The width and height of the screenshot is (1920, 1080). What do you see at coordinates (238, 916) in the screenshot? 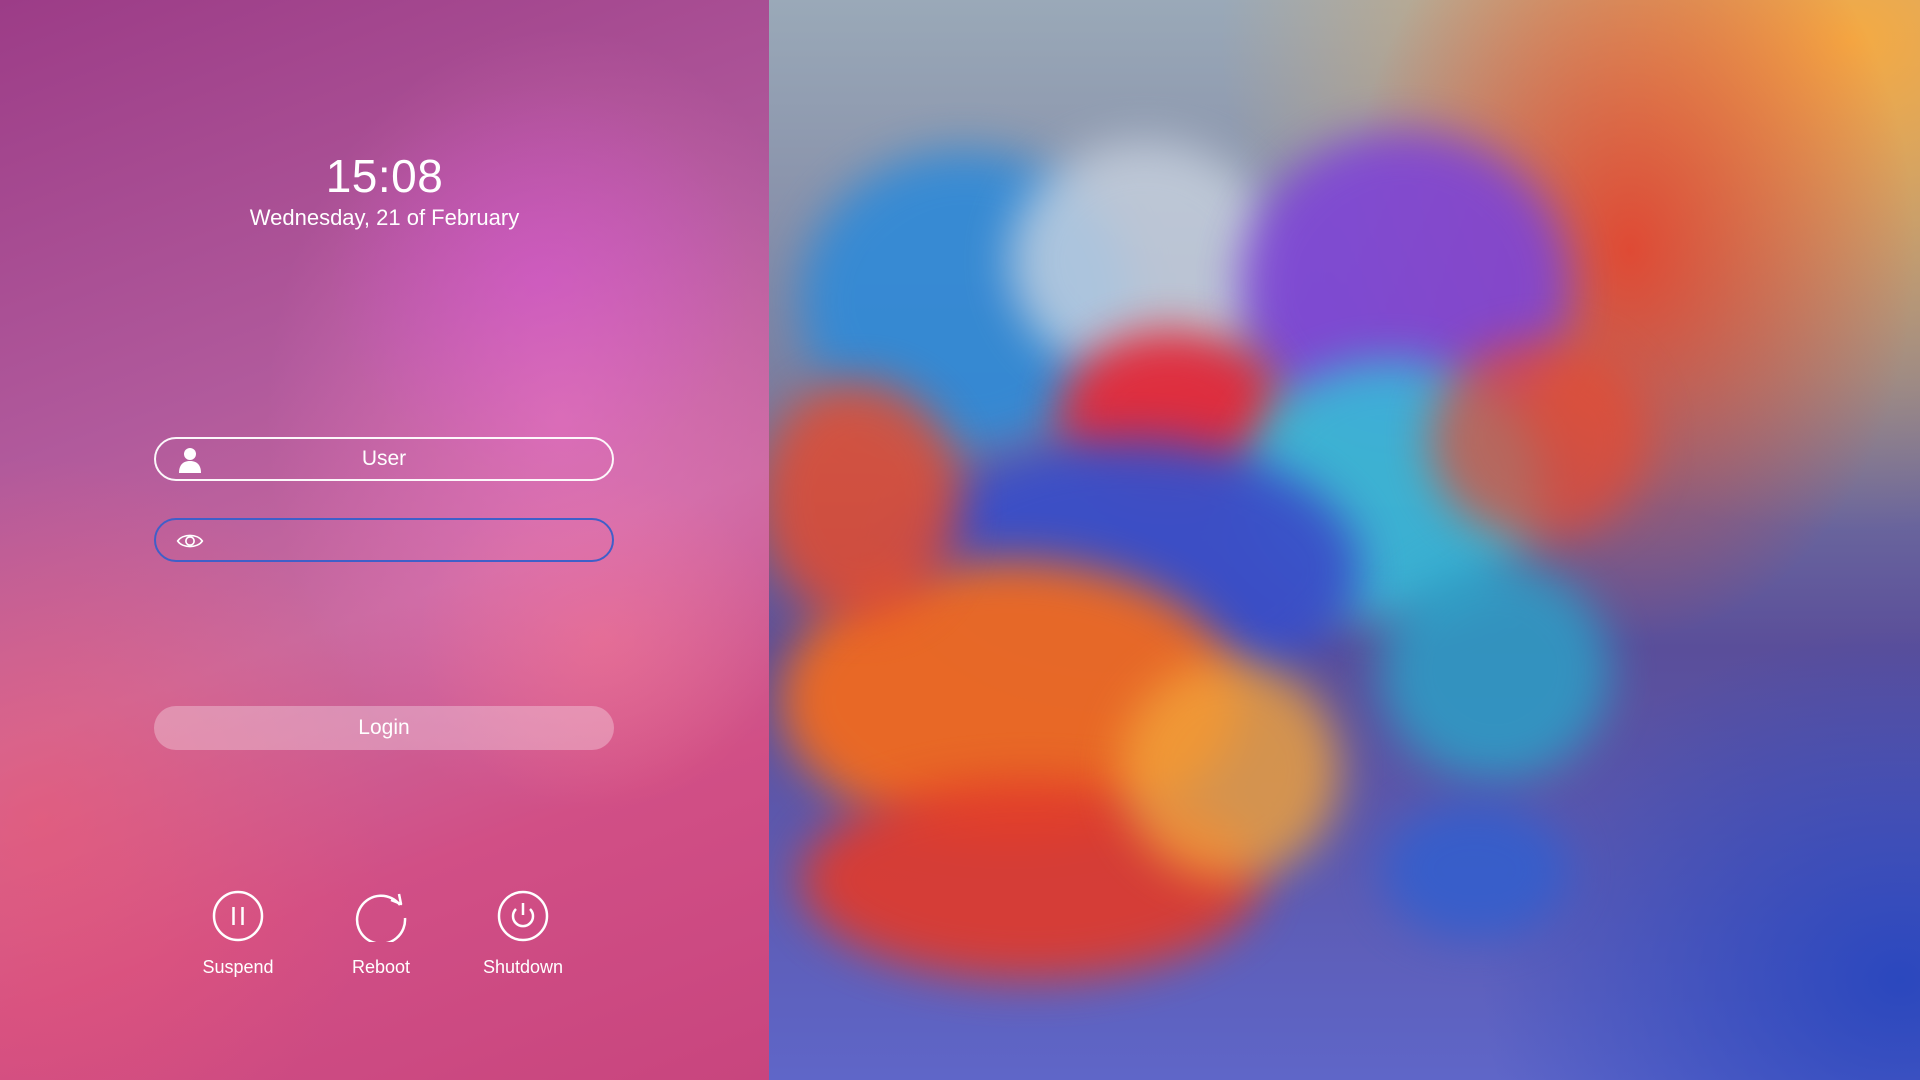
I see `pause-icon` at bounding box center [238, 916].